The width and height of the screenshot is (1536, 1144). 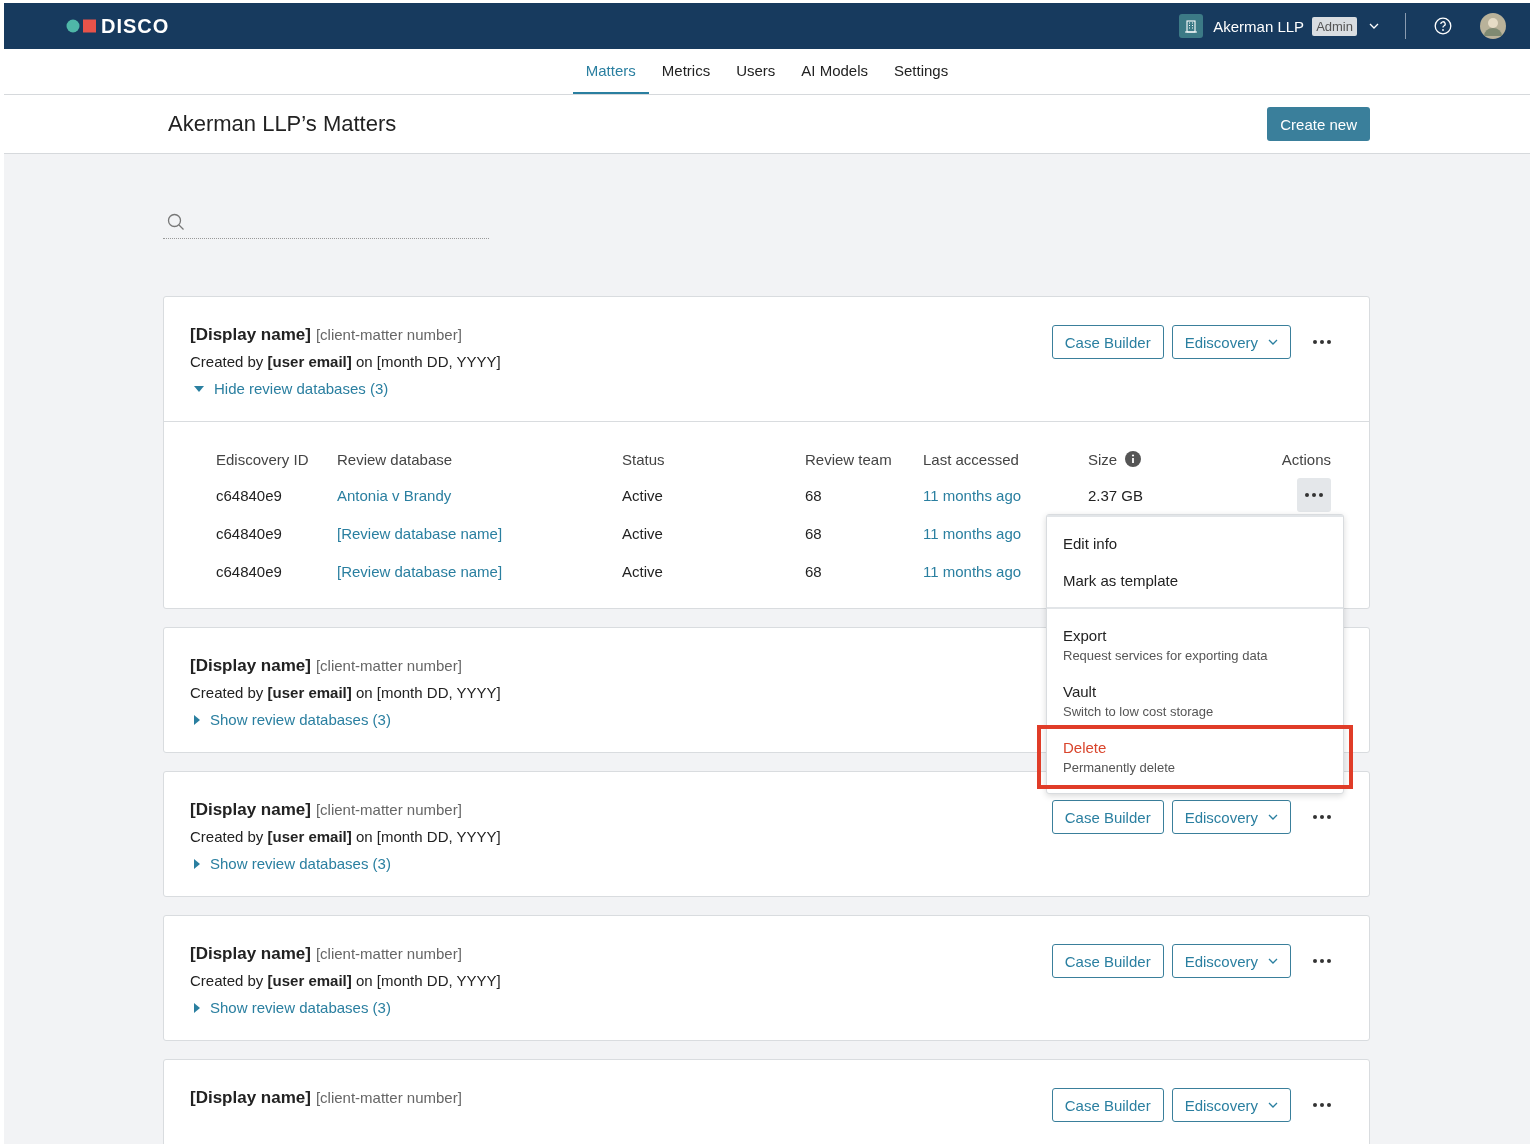 I want to click on column-header: Last accessed, so click(x=971, y=459).